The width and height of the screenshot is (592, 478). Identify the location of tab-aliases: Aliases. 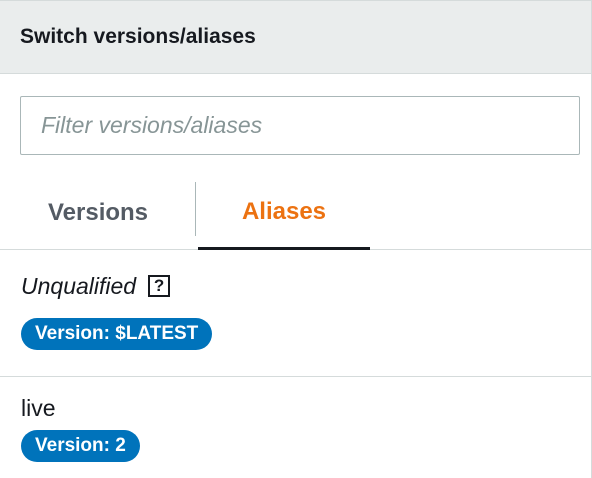
(284, 213).